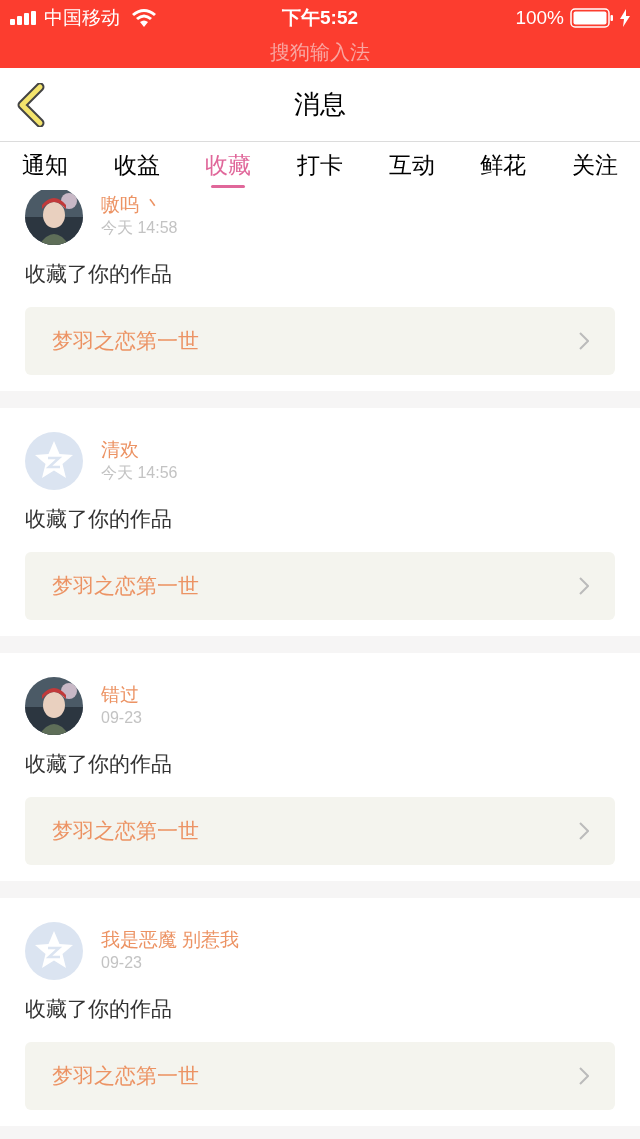  Describe the element at coordinates (228, 168) in the screenshot. I see `category-tab: 收藏` at that location.